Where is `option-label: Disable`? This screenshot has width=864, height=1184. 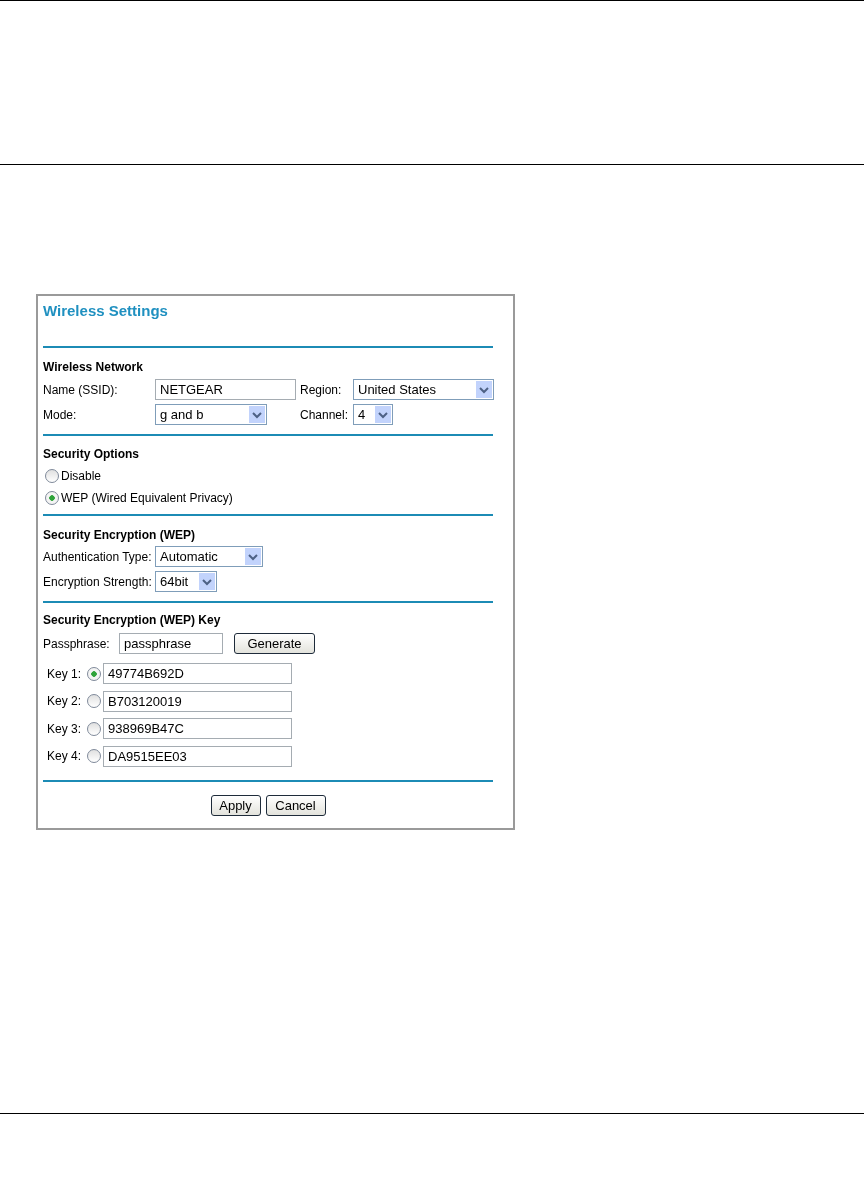
option-label: Disable is located at coordinates (81, 476).